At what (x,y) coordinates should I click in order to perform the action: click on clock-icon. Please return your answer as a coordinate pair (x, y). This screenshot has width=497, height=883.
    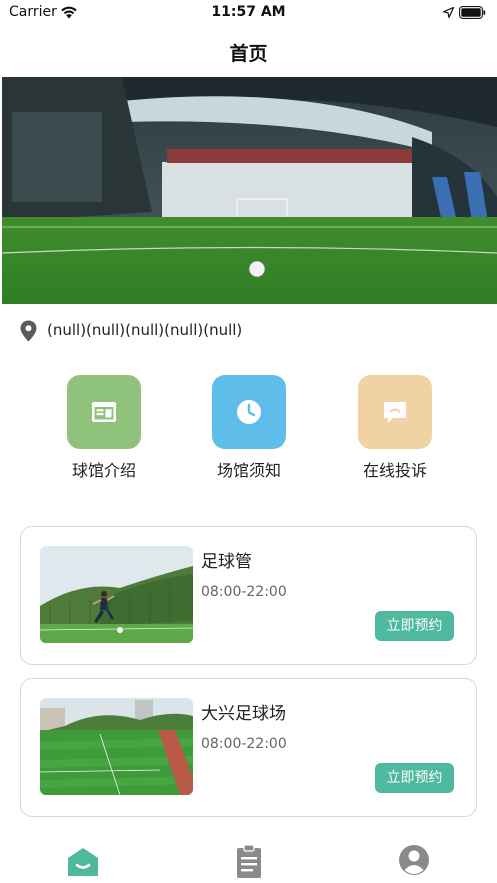
    Looking at the image, I should click on (249, 412).